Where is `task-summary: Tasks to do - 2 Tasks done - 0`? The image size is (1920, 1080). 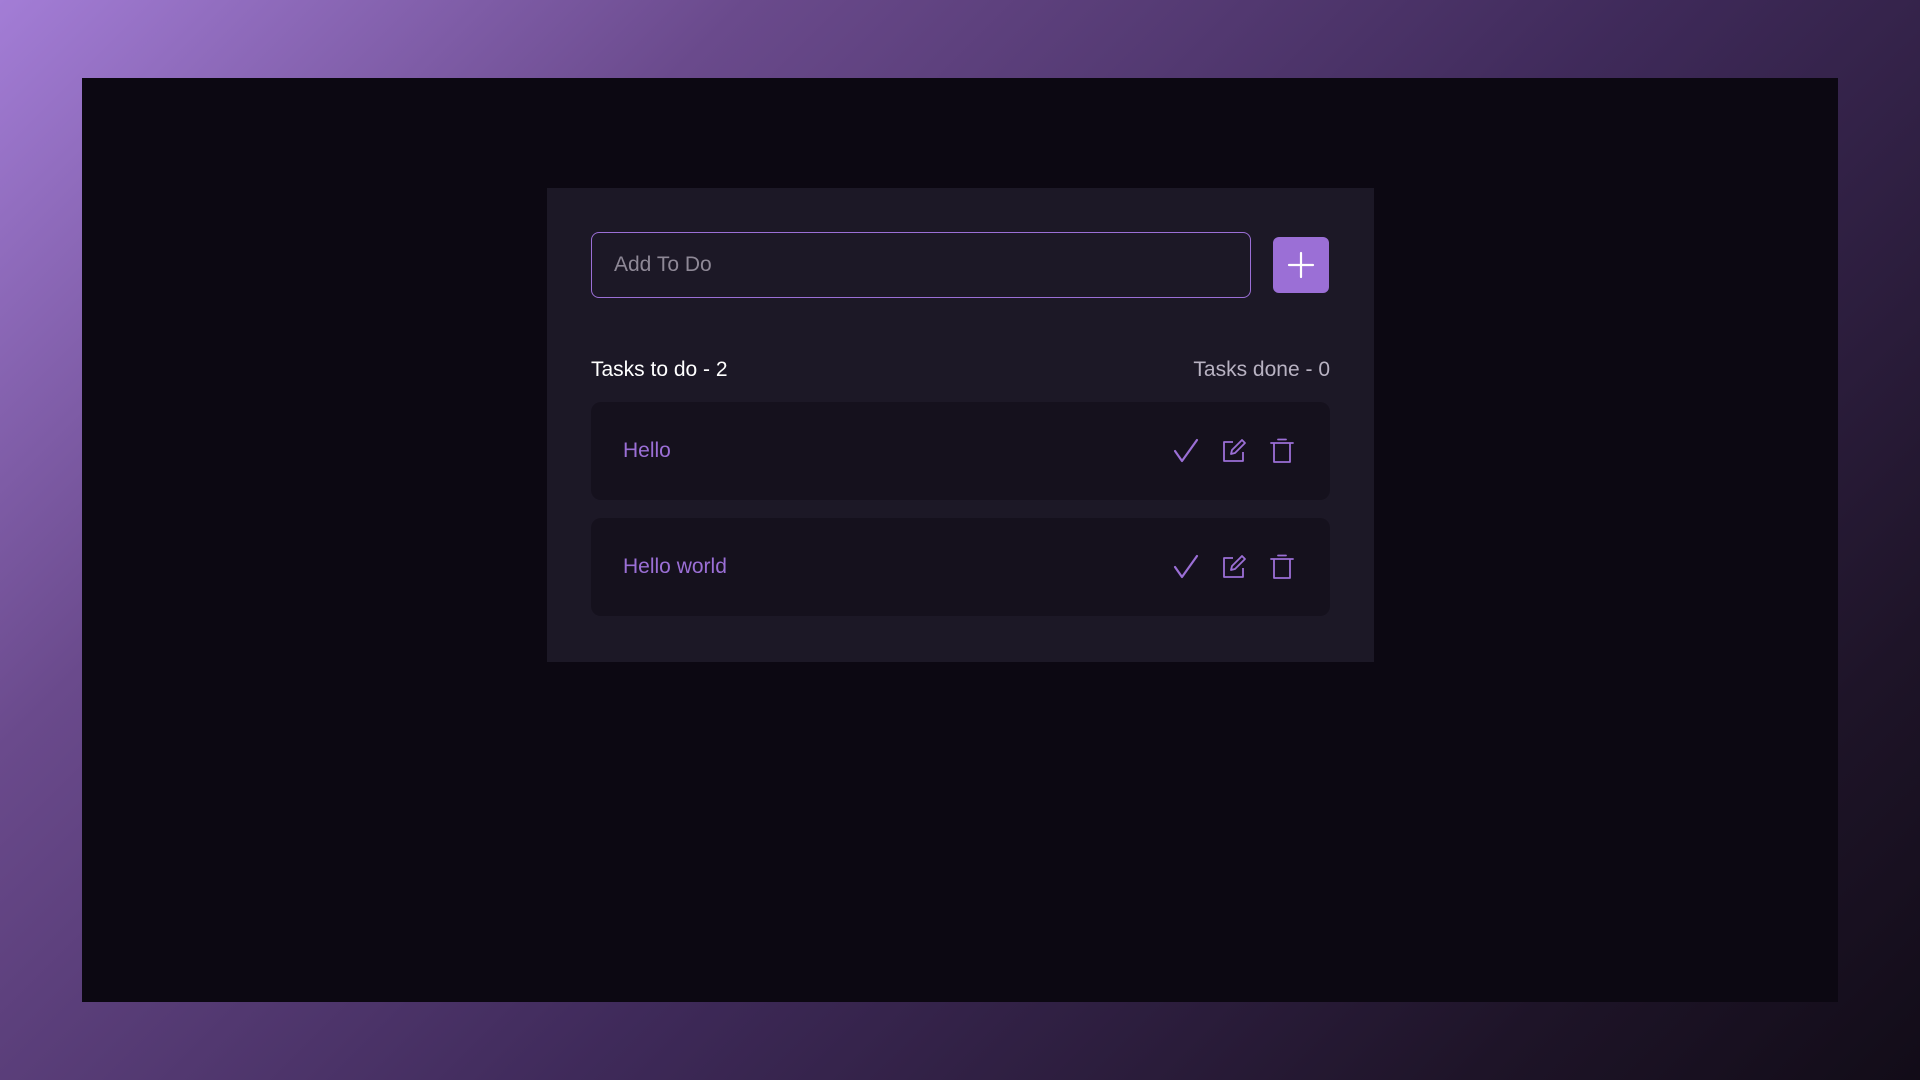
task-summary: Tasks to do - 2 Tasks done - 0 is located at coordinates (960, 370).